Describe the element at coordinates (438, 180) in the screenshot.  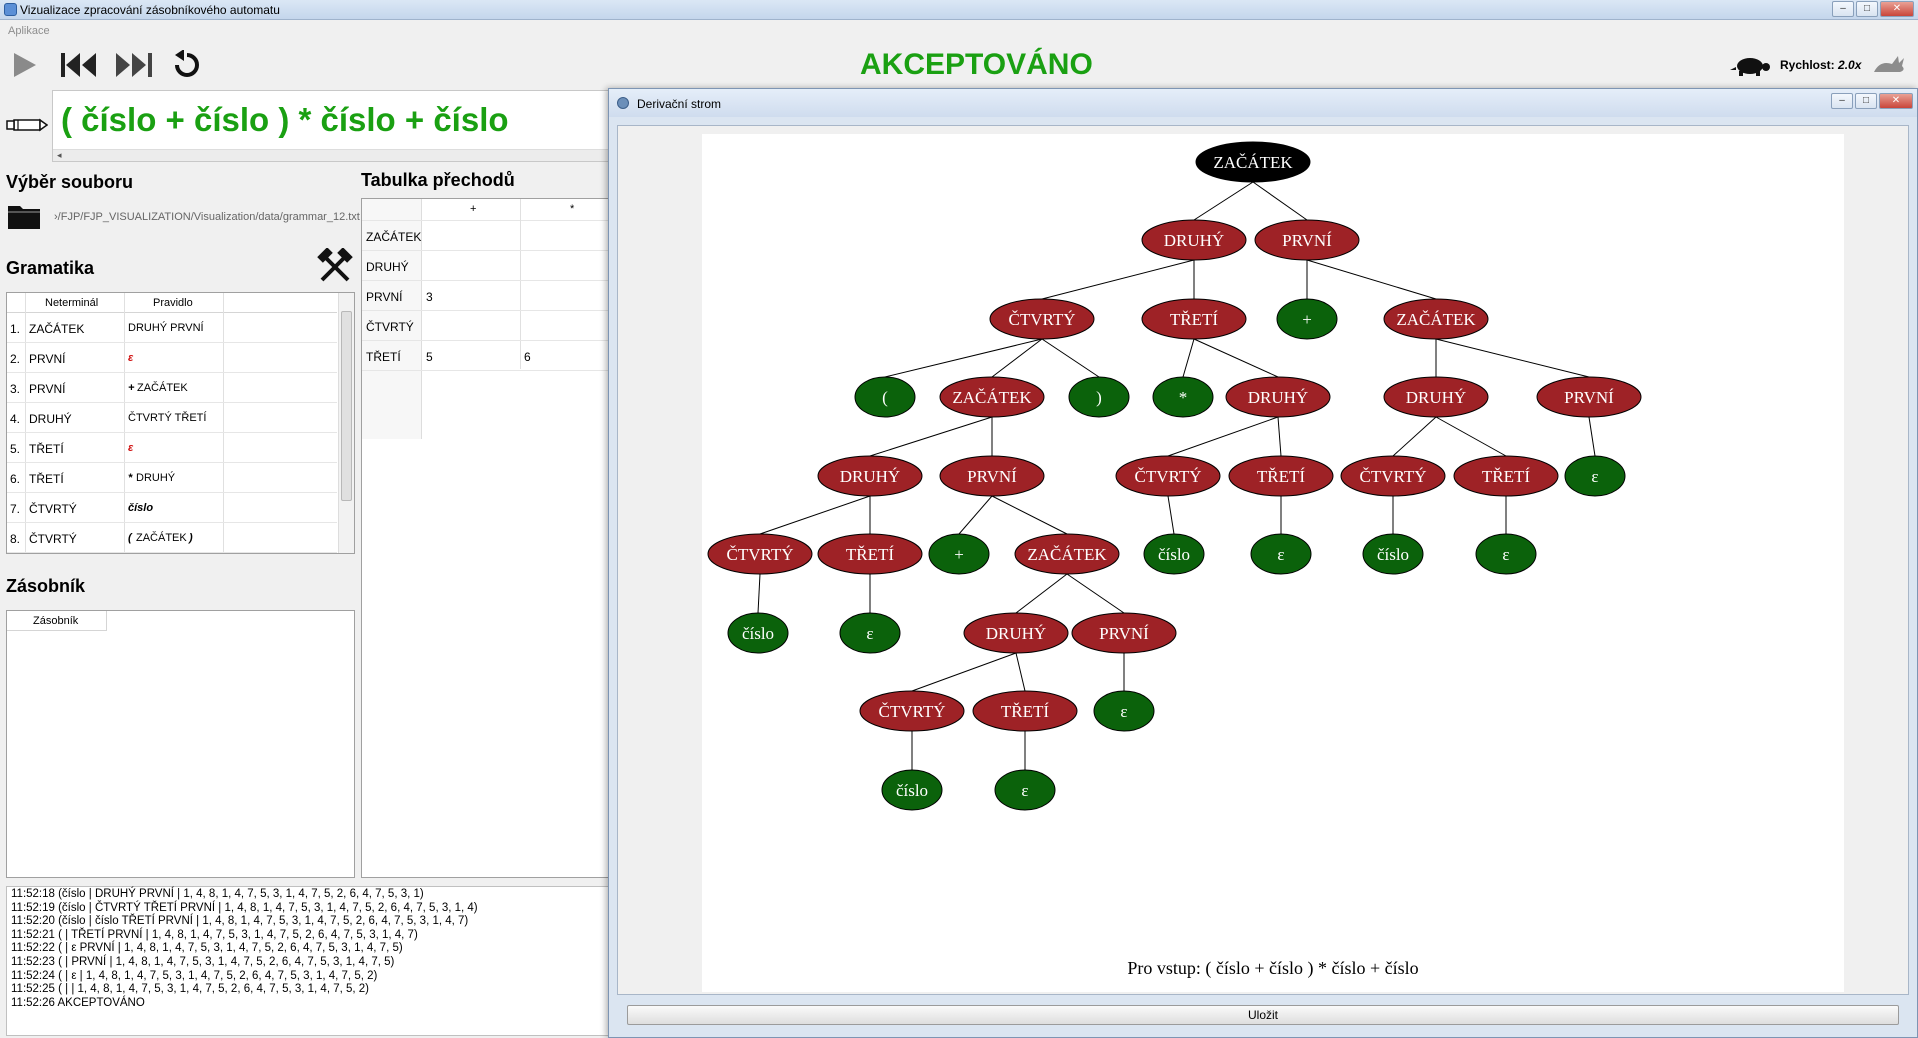
I see `transitions-section-title: Tabulka přechodů` at that location.